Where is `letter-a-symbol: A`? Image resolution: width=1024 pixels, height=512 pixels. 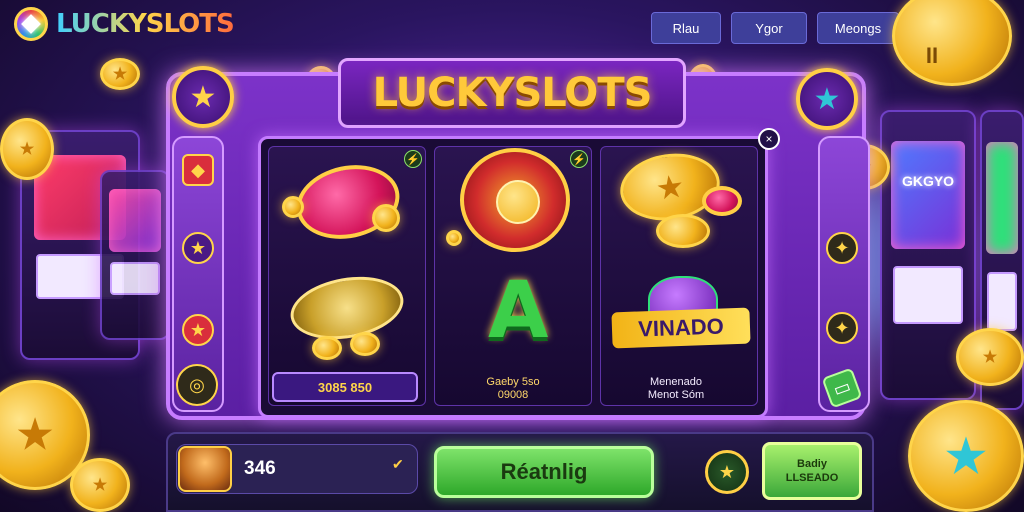 letter-a-symbol: A is located at coordinates (518, 311).